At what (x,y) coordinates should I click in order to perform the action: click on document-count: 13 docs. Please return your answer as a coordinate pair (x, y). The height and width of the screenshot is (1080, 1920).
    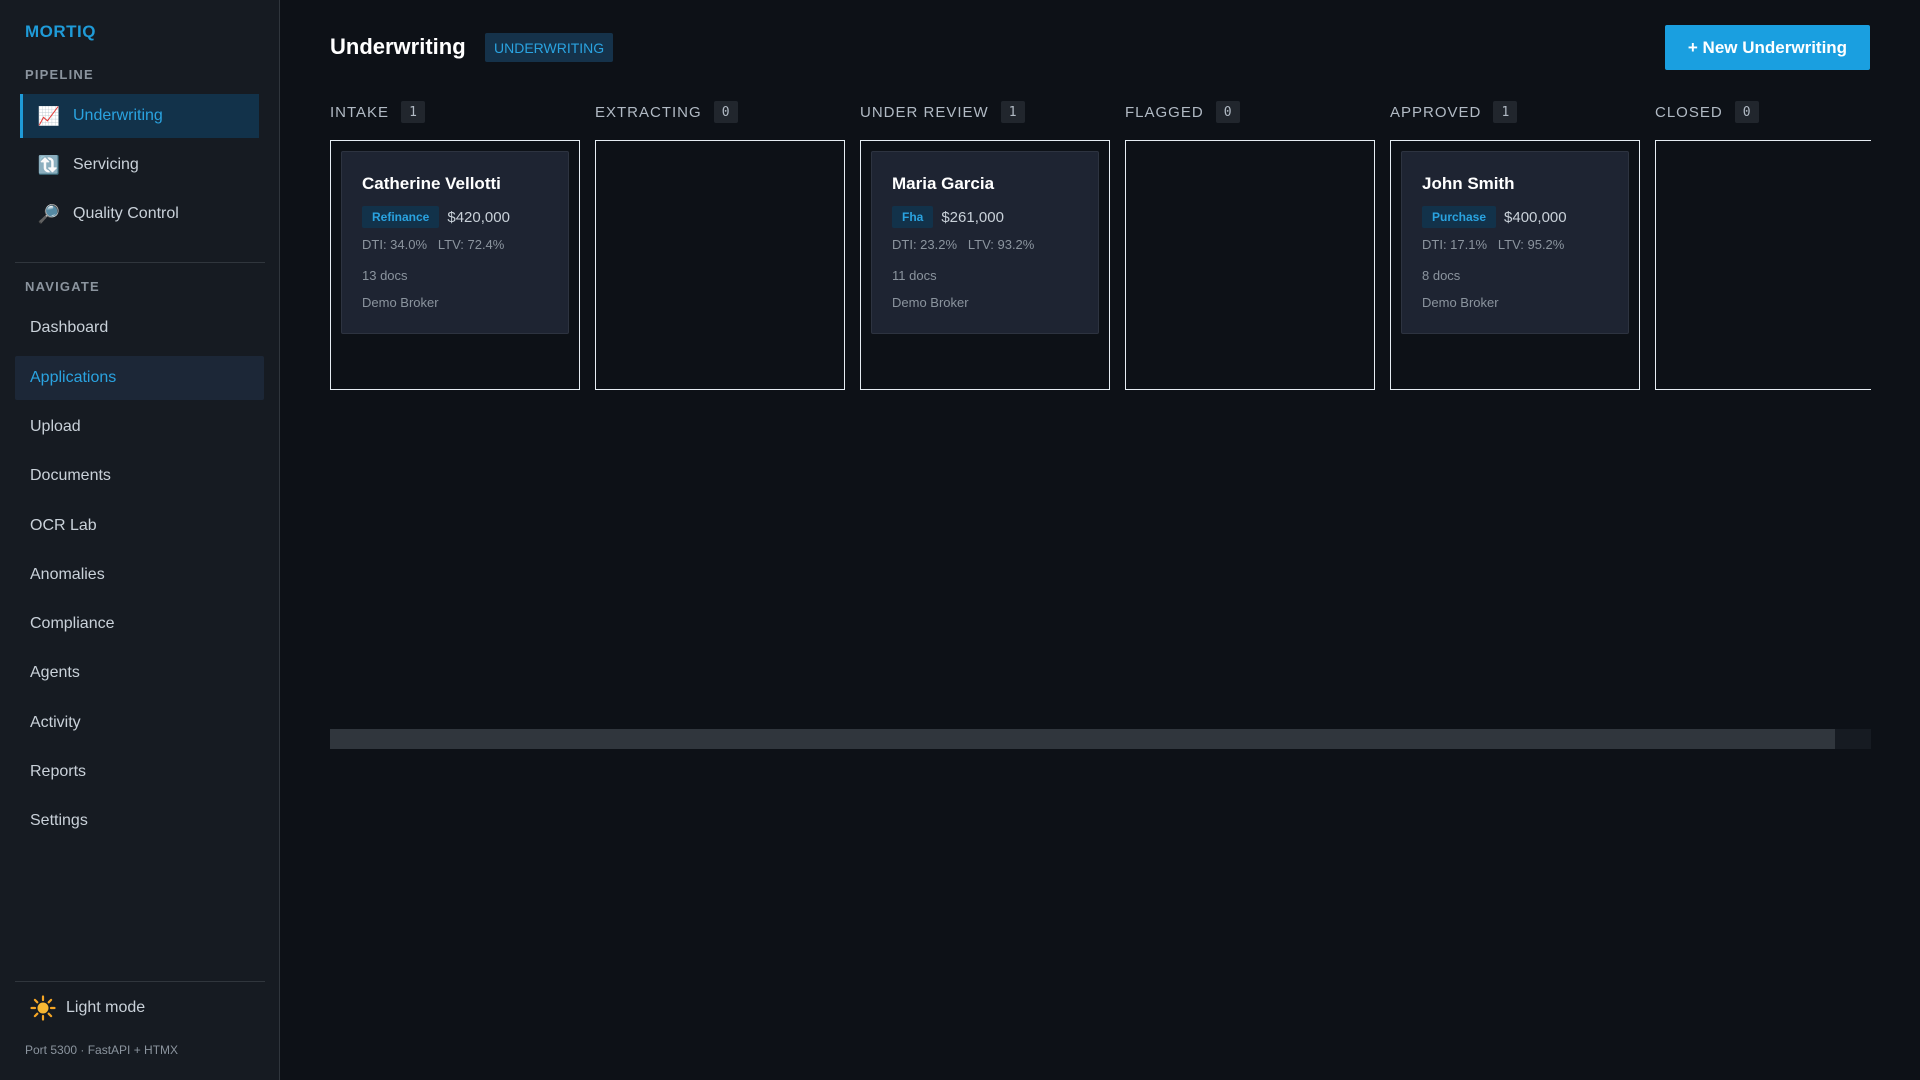
    Looking at the image, I should click on (385, 275).